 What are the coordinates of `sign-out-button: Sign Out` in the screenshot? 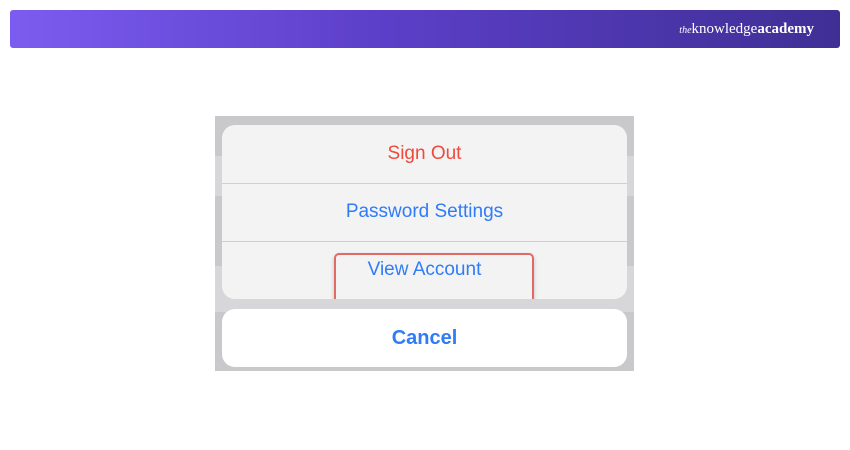 It's located at (424, 154).